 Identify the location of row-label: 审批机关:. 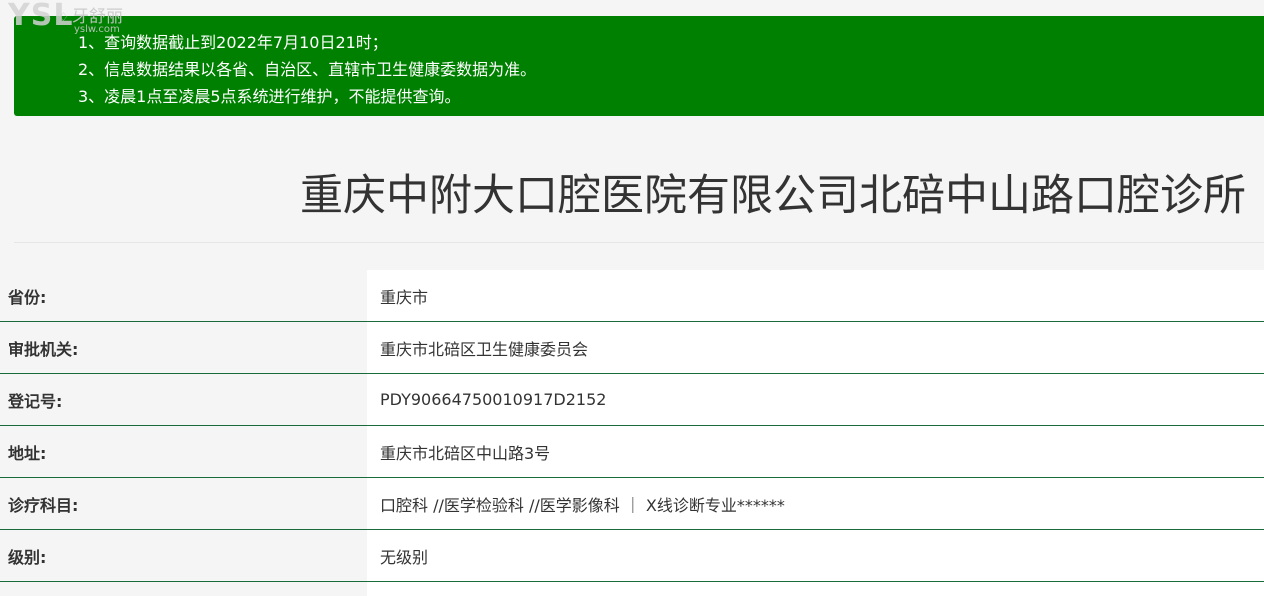
(183, 348).